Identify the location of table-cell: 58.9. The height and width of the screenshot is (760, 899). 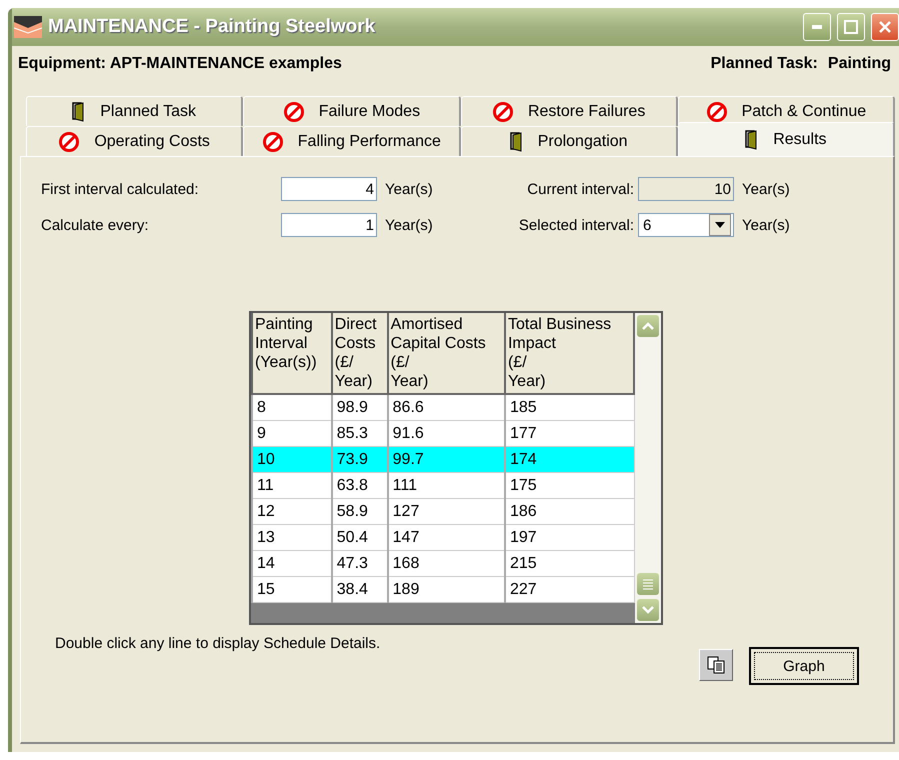
(360, 511).